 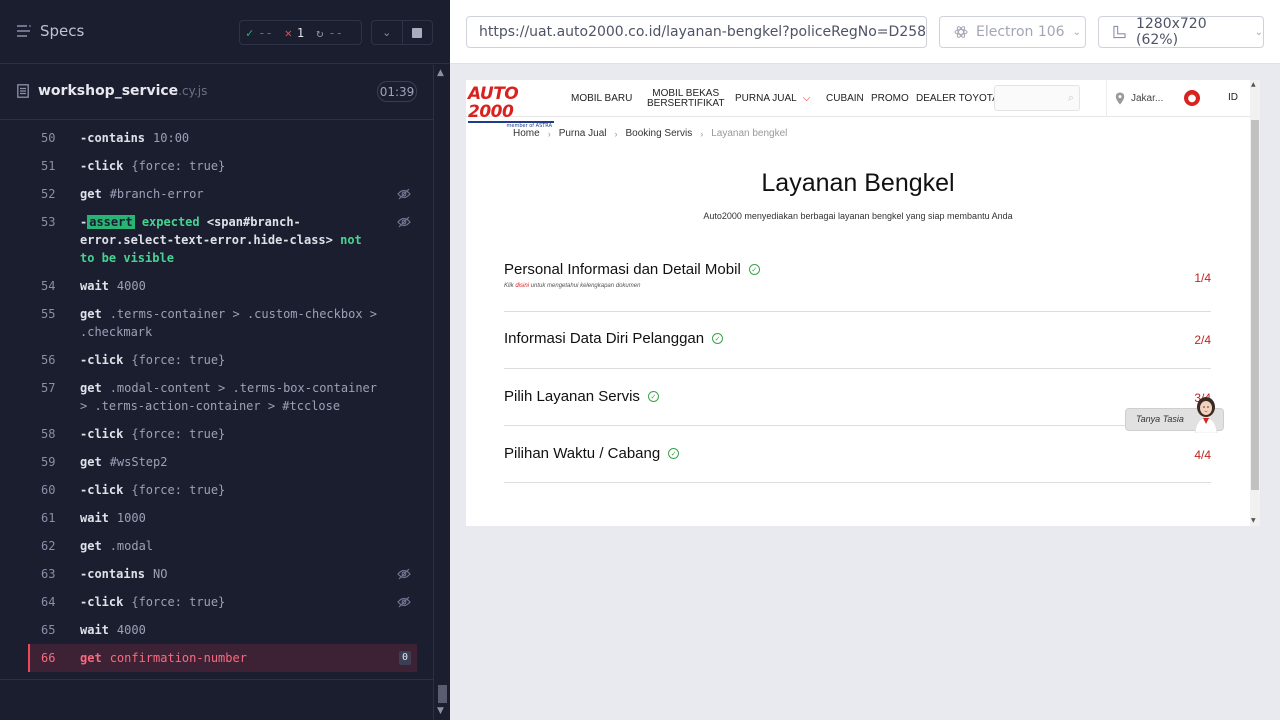 I want to click on command-row: 52 get #branch-error, so click(x=223, y=194).